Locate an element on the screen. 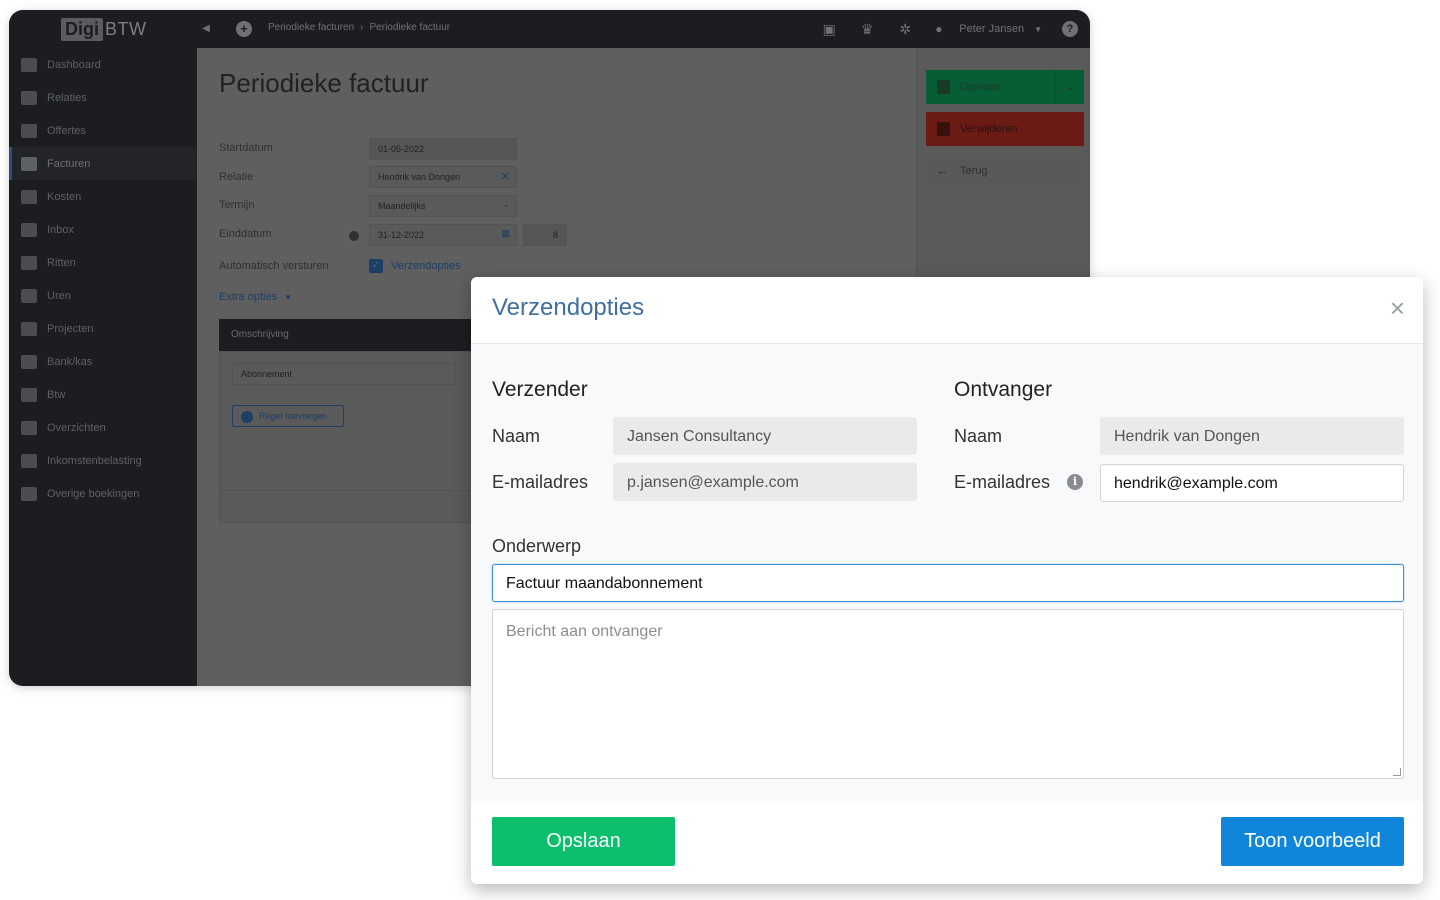  einddatum-value: 31-12-2022 is located at coordinates (401, 235).